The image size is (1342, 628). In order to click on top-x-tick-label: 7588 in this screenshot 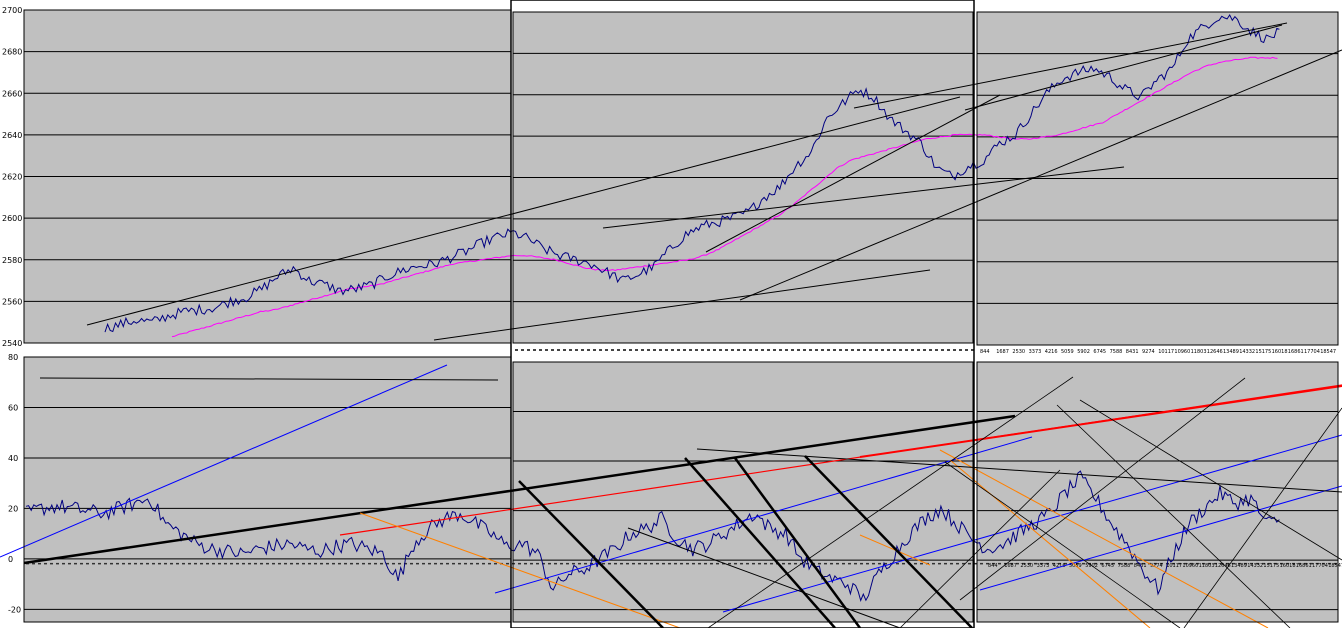, I will do `click(1116, 352)`.